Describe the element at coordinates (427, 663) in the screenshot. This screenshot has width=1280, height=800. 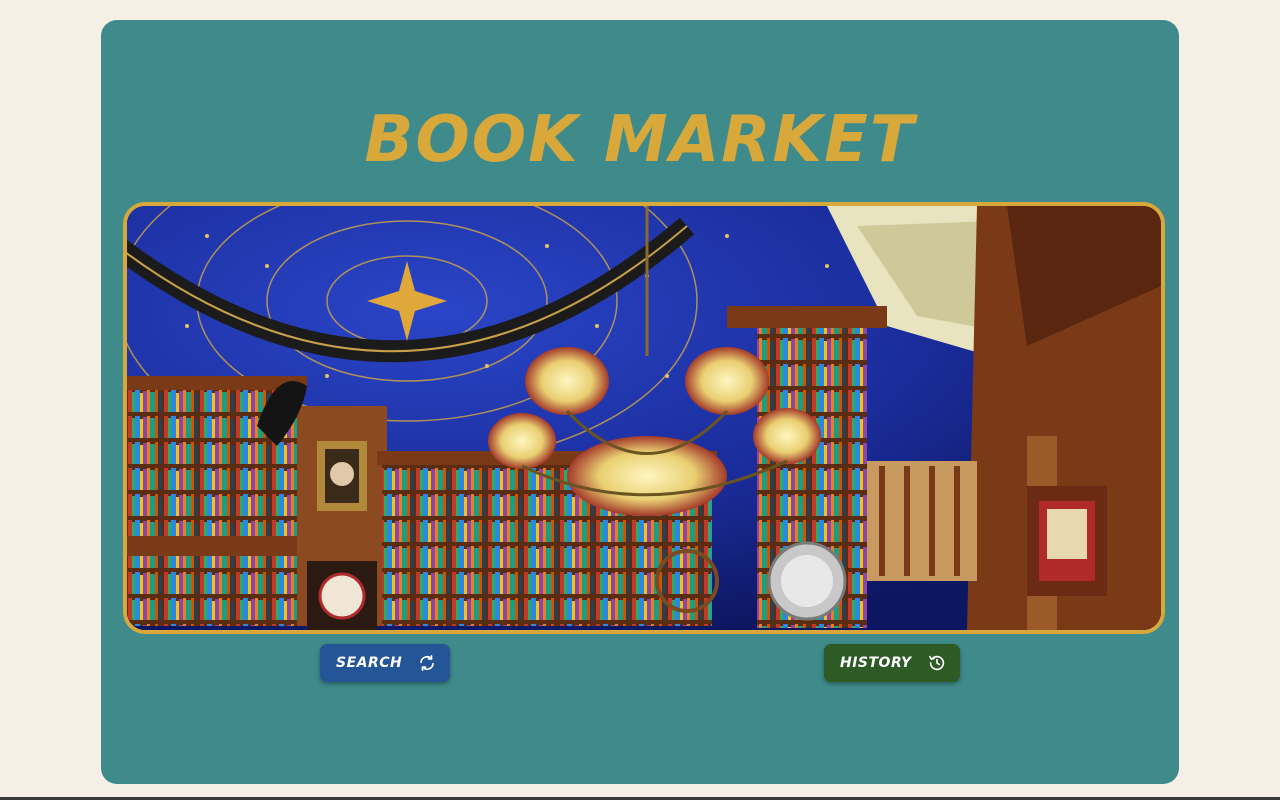
I see `refresh-icon` at that location.